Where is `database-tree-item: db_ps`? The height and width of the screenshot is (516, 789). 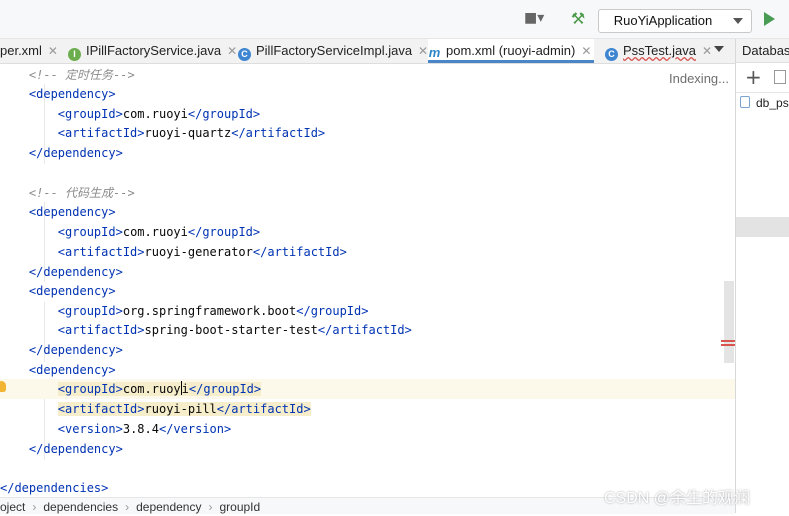
database-tree-item: db_ps is located at coordinates (764, 105).